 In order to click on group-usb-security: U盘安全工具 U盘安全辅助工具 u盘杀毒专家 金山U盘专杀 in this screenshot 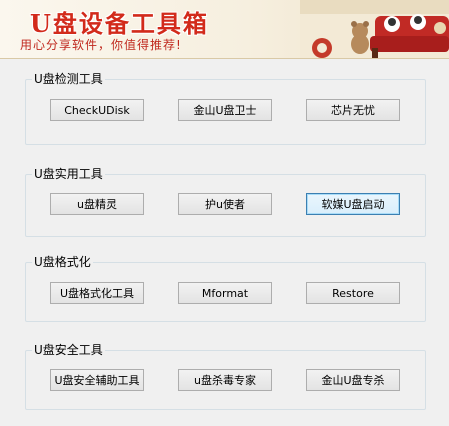, I will do `click(225, 376)`.